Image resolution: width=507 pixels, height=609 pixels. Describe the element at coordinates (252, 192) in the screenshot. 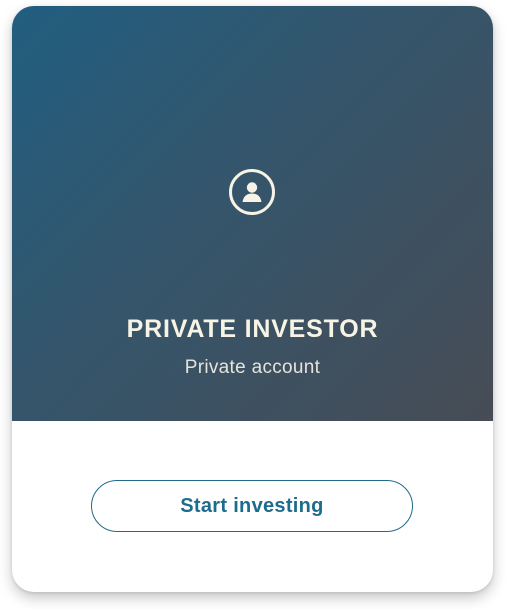

I see `user-circle-icon` at that location.